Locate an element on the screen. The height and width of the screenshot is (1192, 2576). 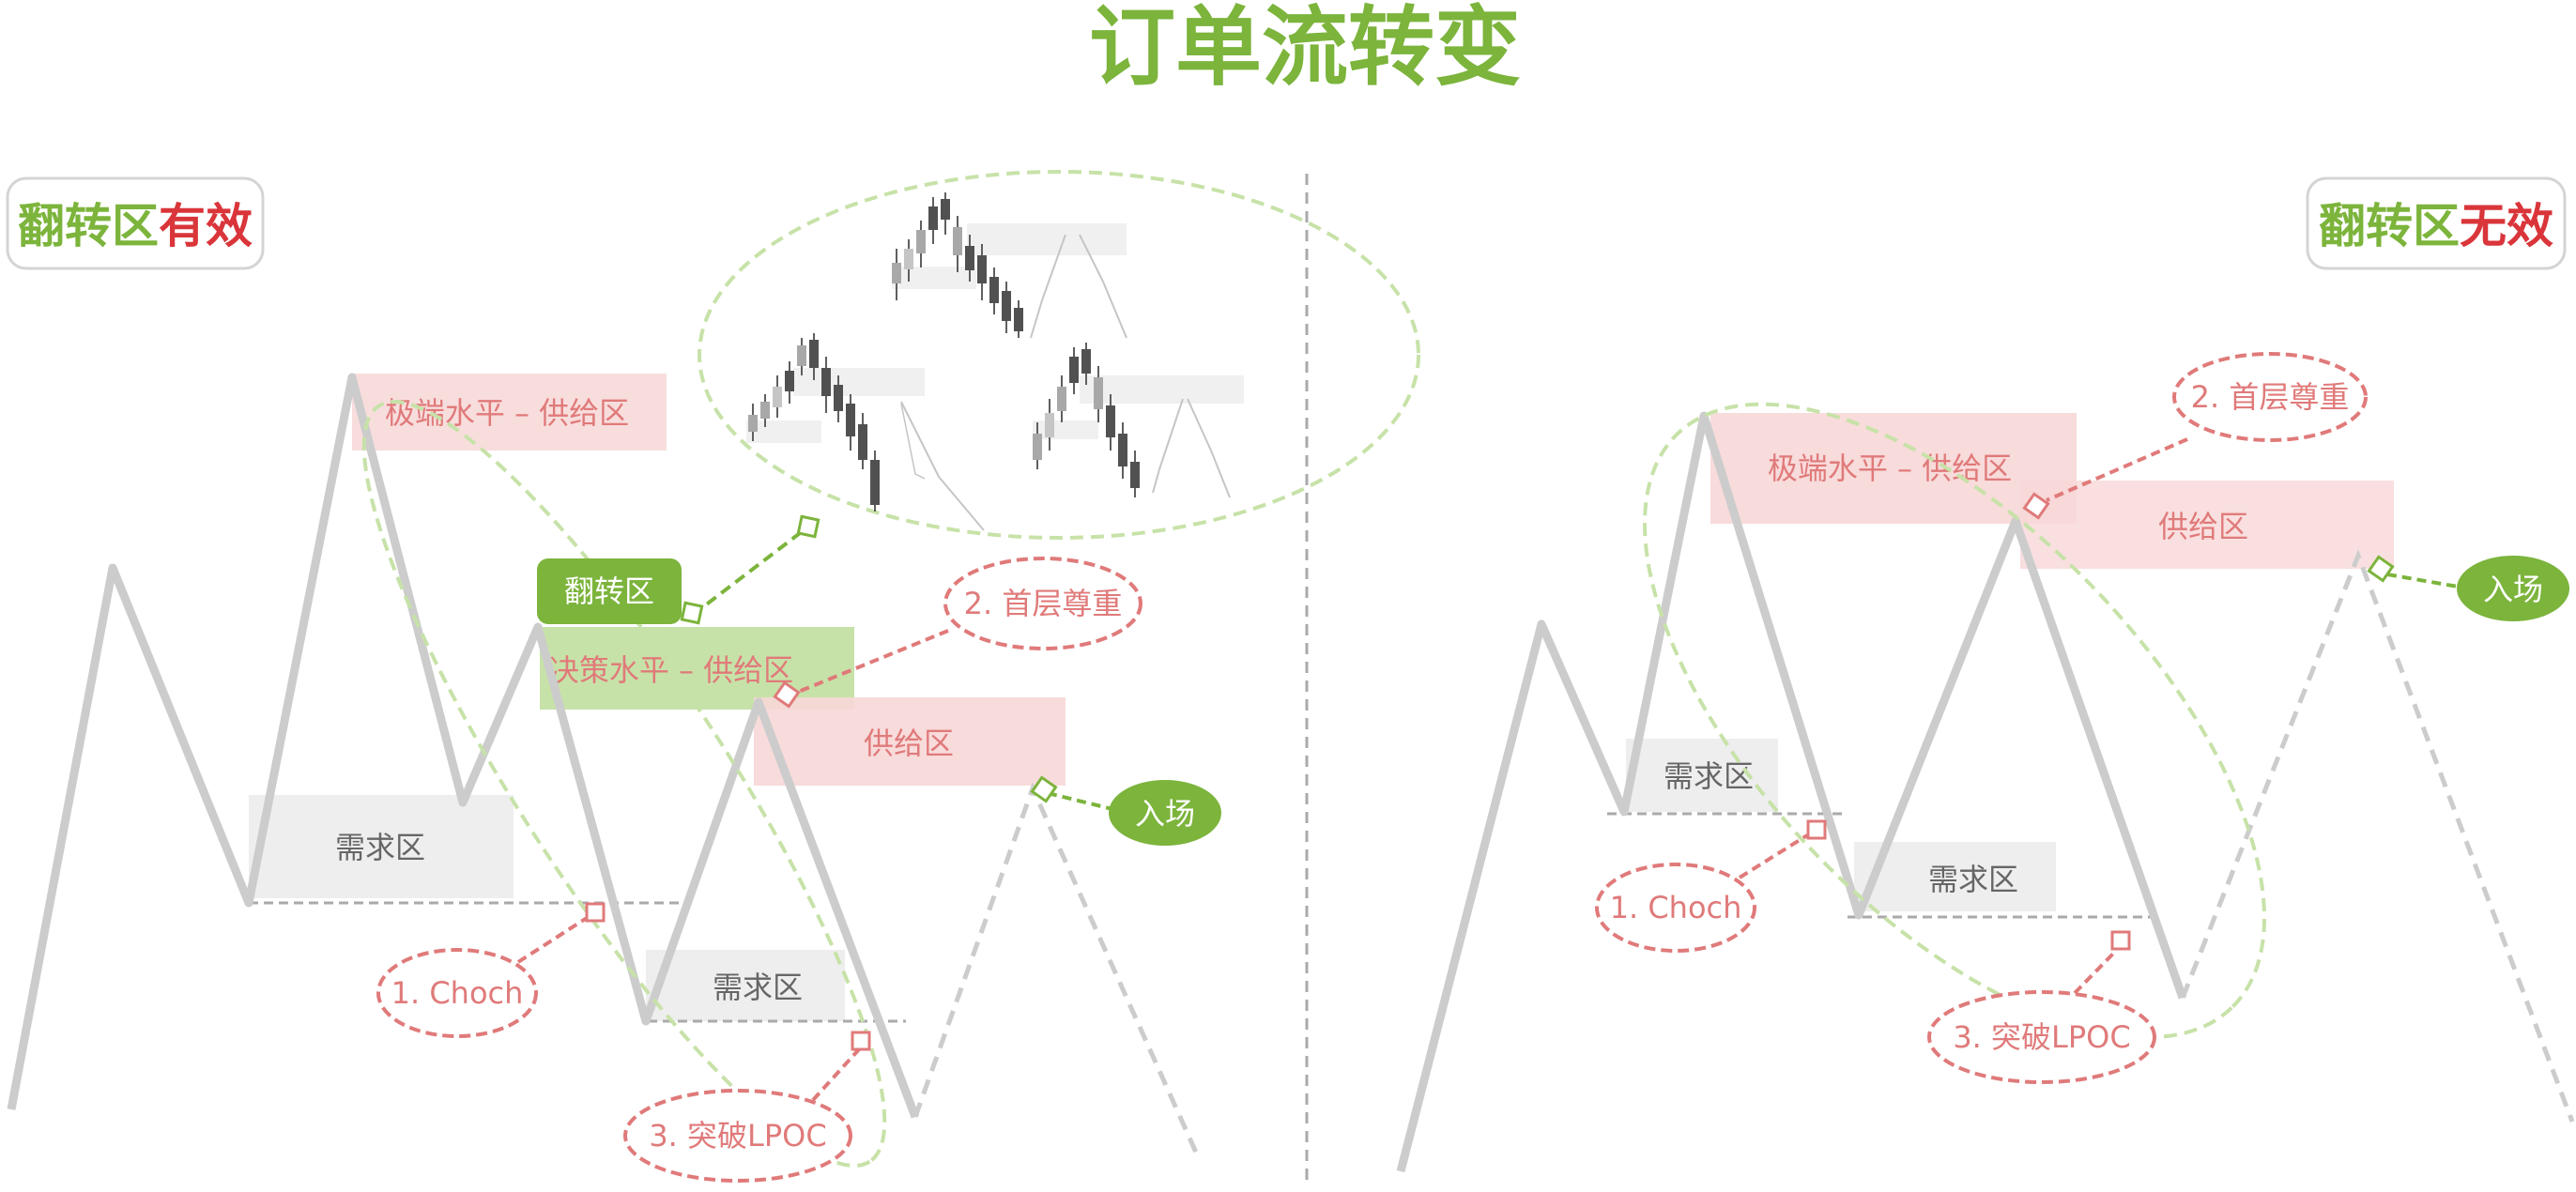
left-step1-marker is located at coordinates (595, 913).